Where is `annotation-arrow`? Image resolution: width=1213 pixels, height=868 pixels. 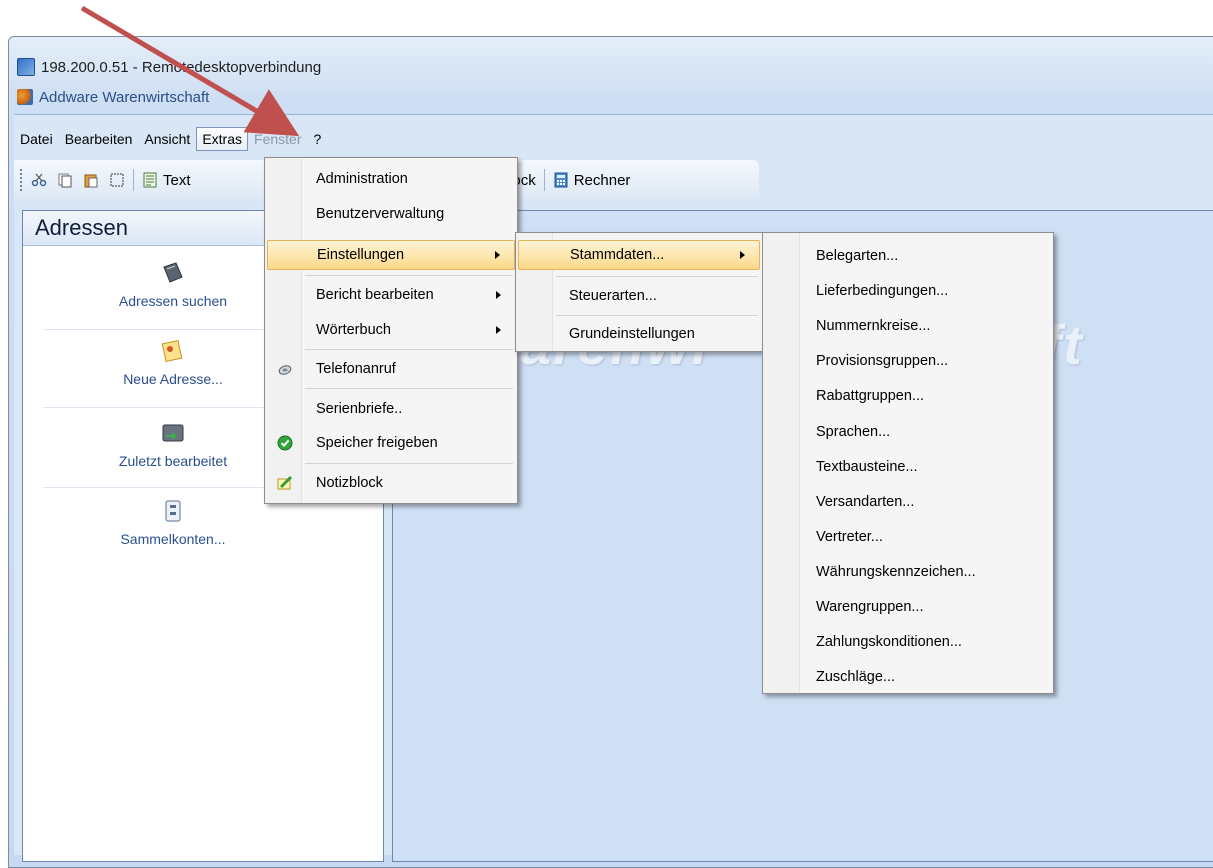 annotation-arrow is located at coordinates (190, 71).